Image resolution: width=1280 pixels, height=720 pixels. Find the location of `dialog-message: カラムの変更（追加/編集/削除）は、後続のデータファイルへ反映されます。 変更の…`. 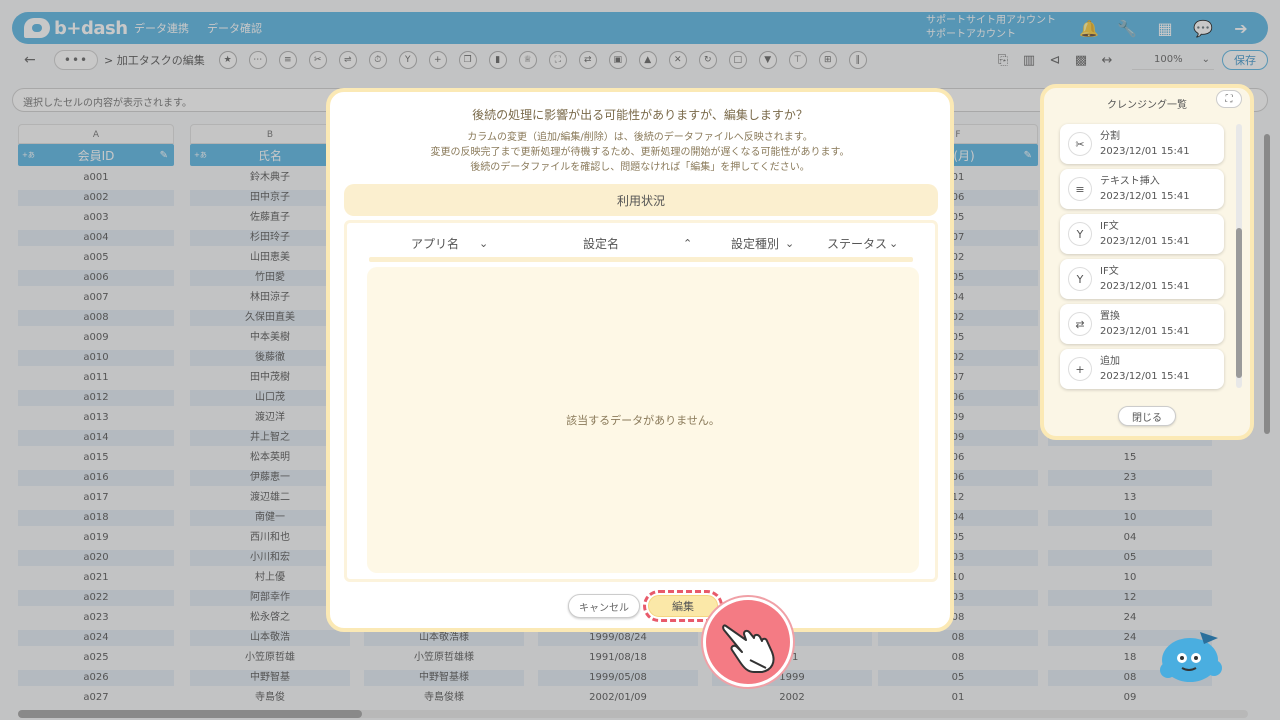

dialog-message: カラムの変更（追加/編集/削除）は、後続のデータファイルへ反映されます。 変更の… is located at coordinates (640, 152).